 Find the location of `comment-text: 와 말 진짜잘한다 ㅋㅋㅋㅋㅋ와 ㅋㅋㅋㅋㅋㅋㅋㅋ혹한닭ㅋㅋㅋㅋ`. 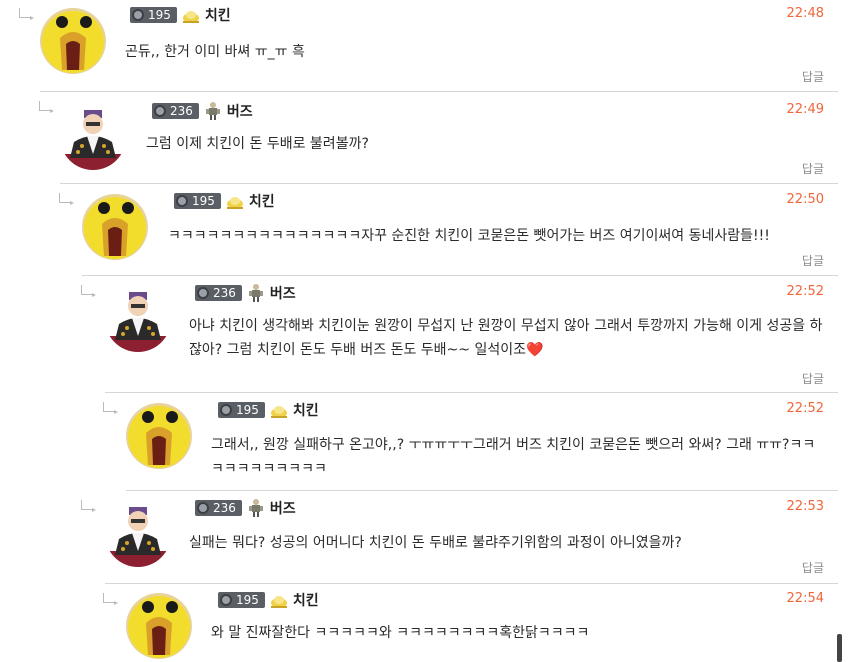

comment-text: 와 말 진짜잘한다 ㅋㅋㅋㅋㅋ와 ㅋㅋㅋㅋㅋㅋㅋㅋ혹한닭ㅋㅋㅋㅋ is located at coordinates (400, 633).